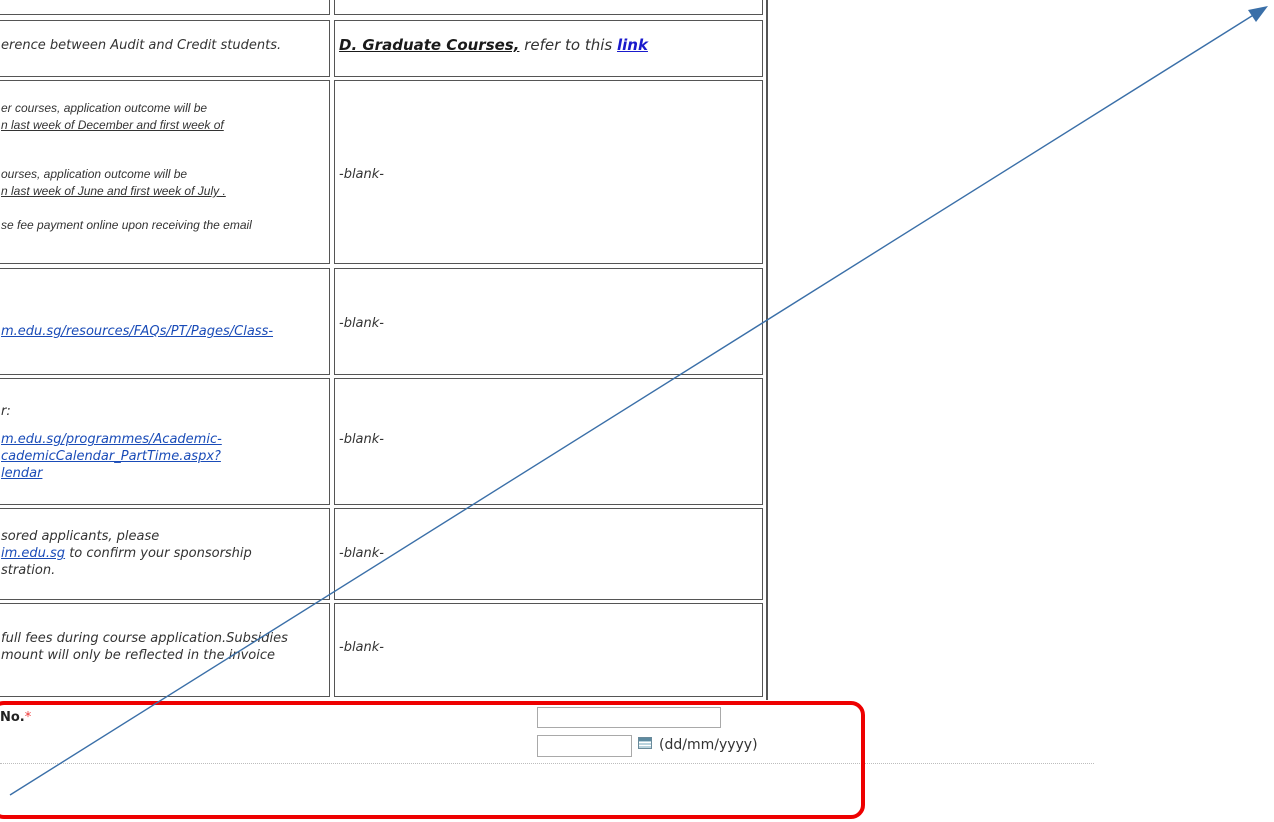  What do you see at coordinates (165, 321) in the screenshot?
I see `table-cell: m.edu.sg/resources/FAQs/PT/Pages/Class-` at bounding box center [165, 321].